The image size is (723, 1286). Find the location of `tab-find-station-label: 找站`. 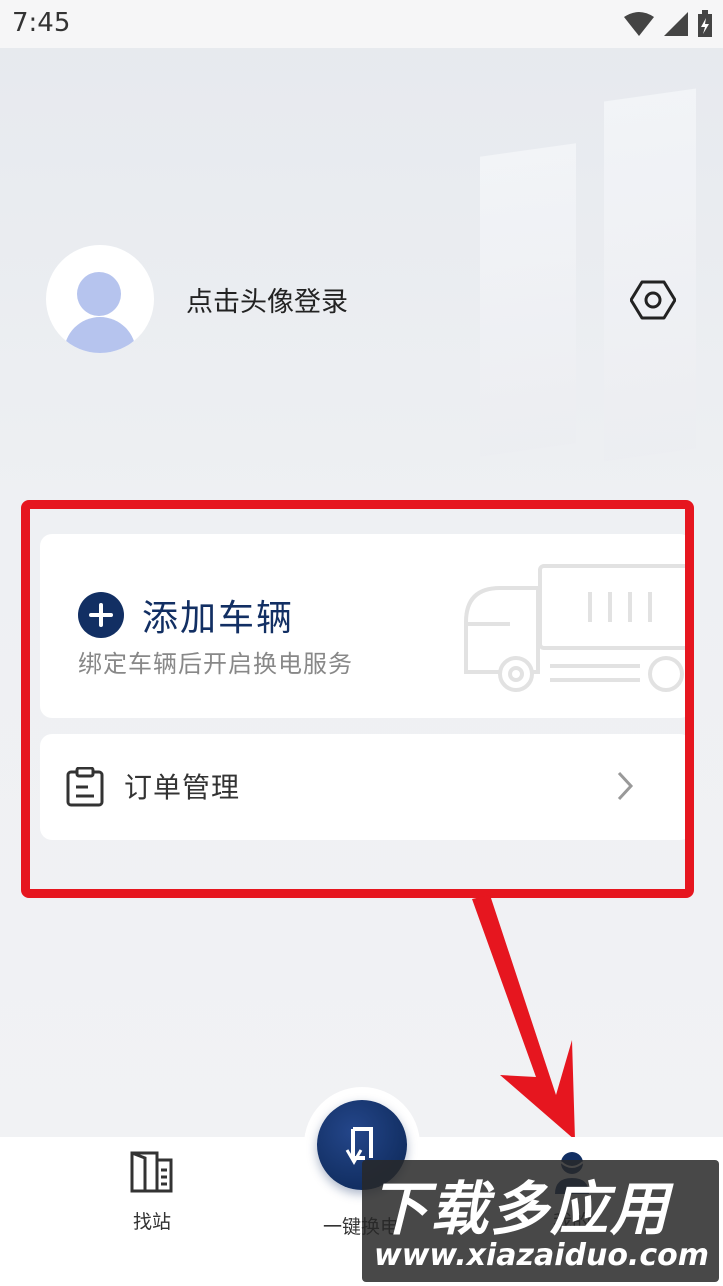

tab-find-station-label: 找站 is located at coordinates (151, 1222).